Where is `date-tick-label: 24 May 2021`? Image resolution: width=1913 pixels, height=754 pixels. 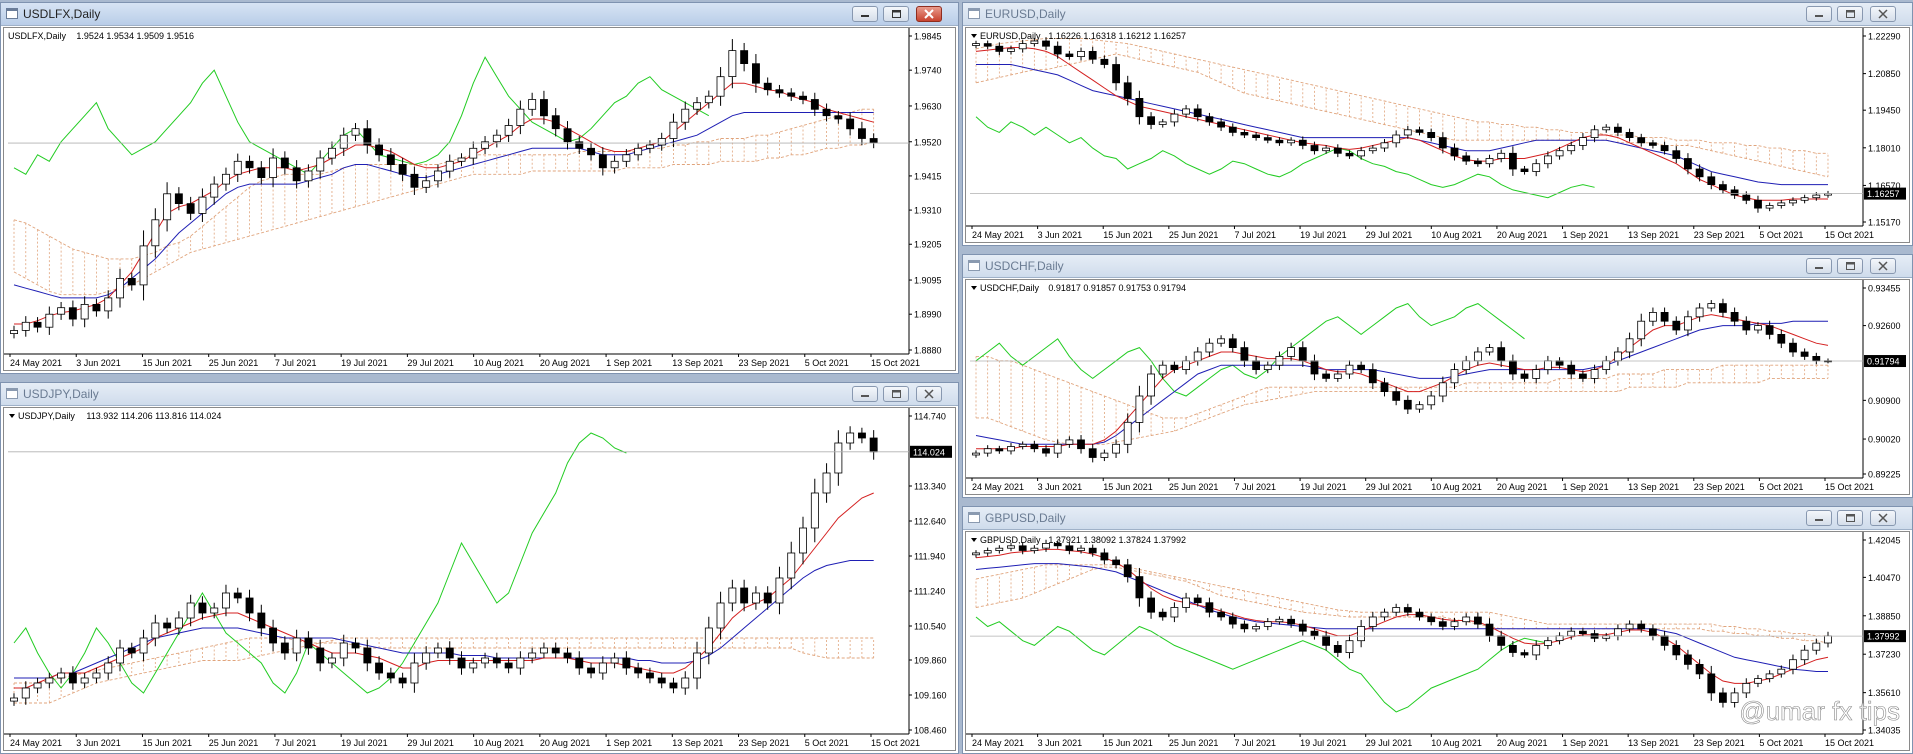
date-tick-label: 24 May 2021 is located at coordinates (998, 743).